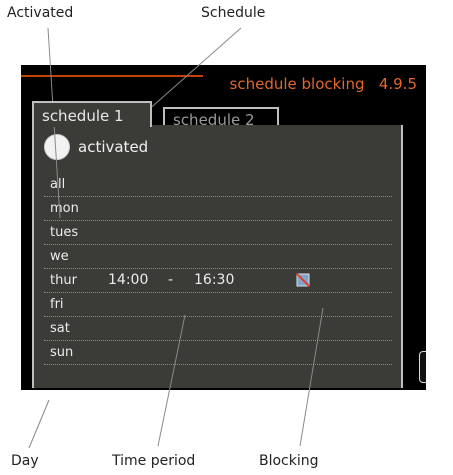  I want to click on header-title-text: schedule blocking, so click(297, 84).